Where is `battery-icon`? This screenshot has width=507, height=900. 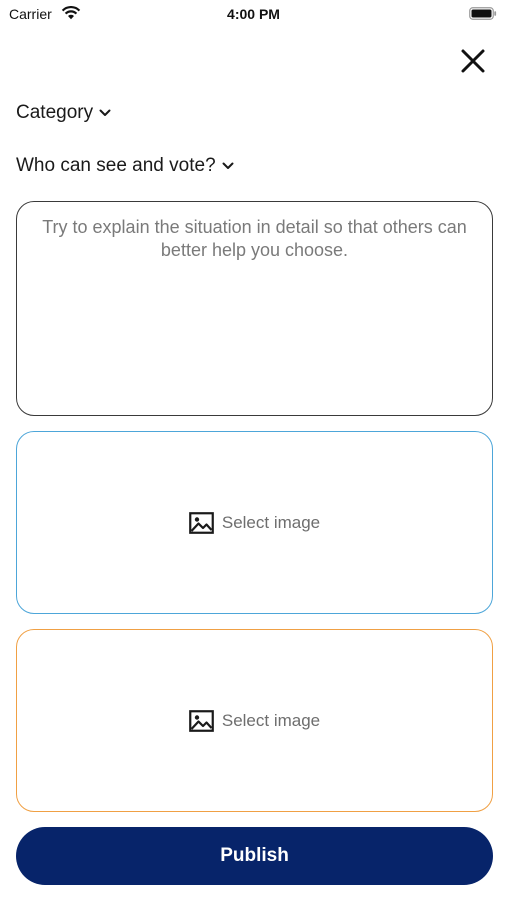
battery-icon is located at coordinates (483, 13).